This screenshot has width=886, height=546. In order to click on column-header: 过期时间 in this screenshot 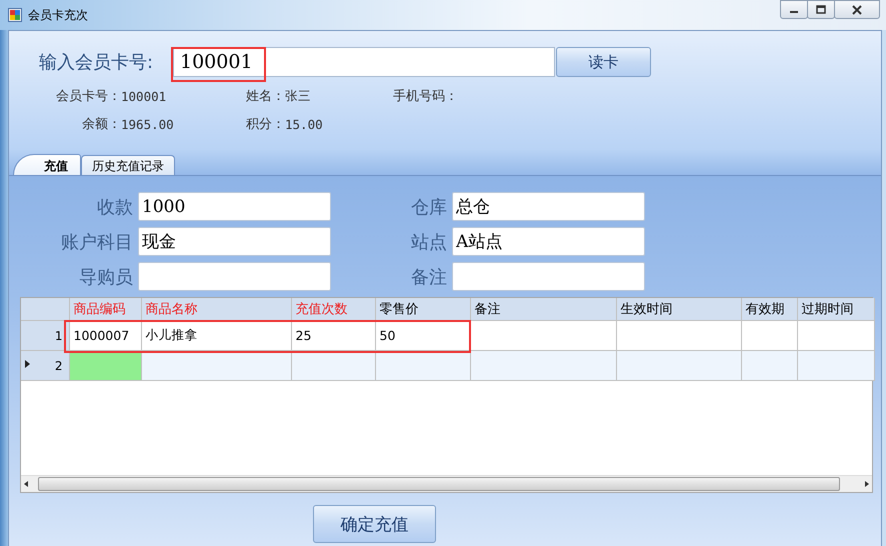, I will do `click(835, 309)`.